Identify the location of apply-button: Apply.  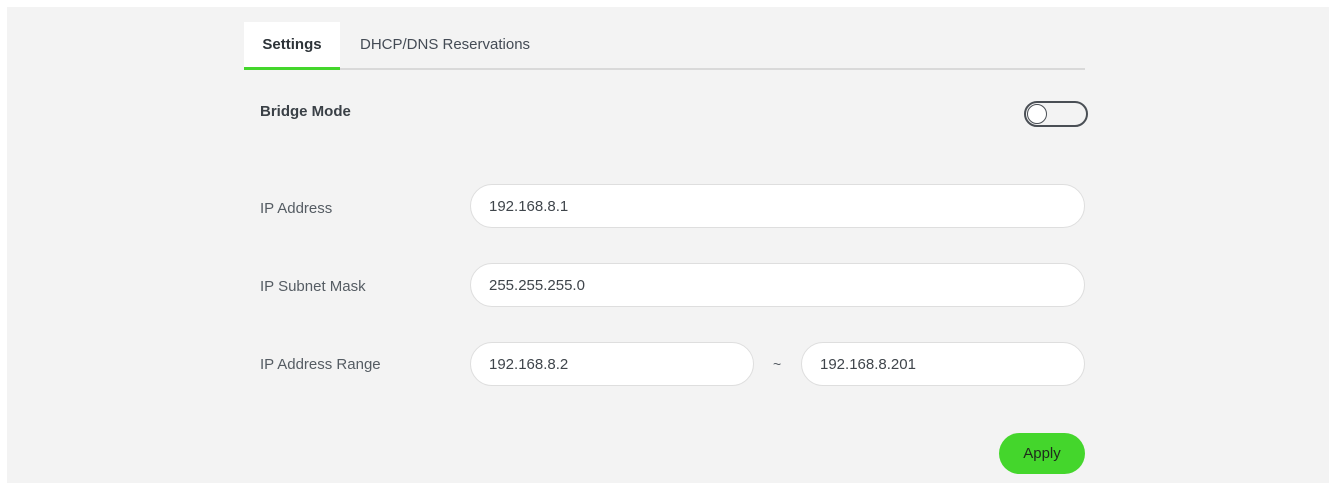
(1042, 453).